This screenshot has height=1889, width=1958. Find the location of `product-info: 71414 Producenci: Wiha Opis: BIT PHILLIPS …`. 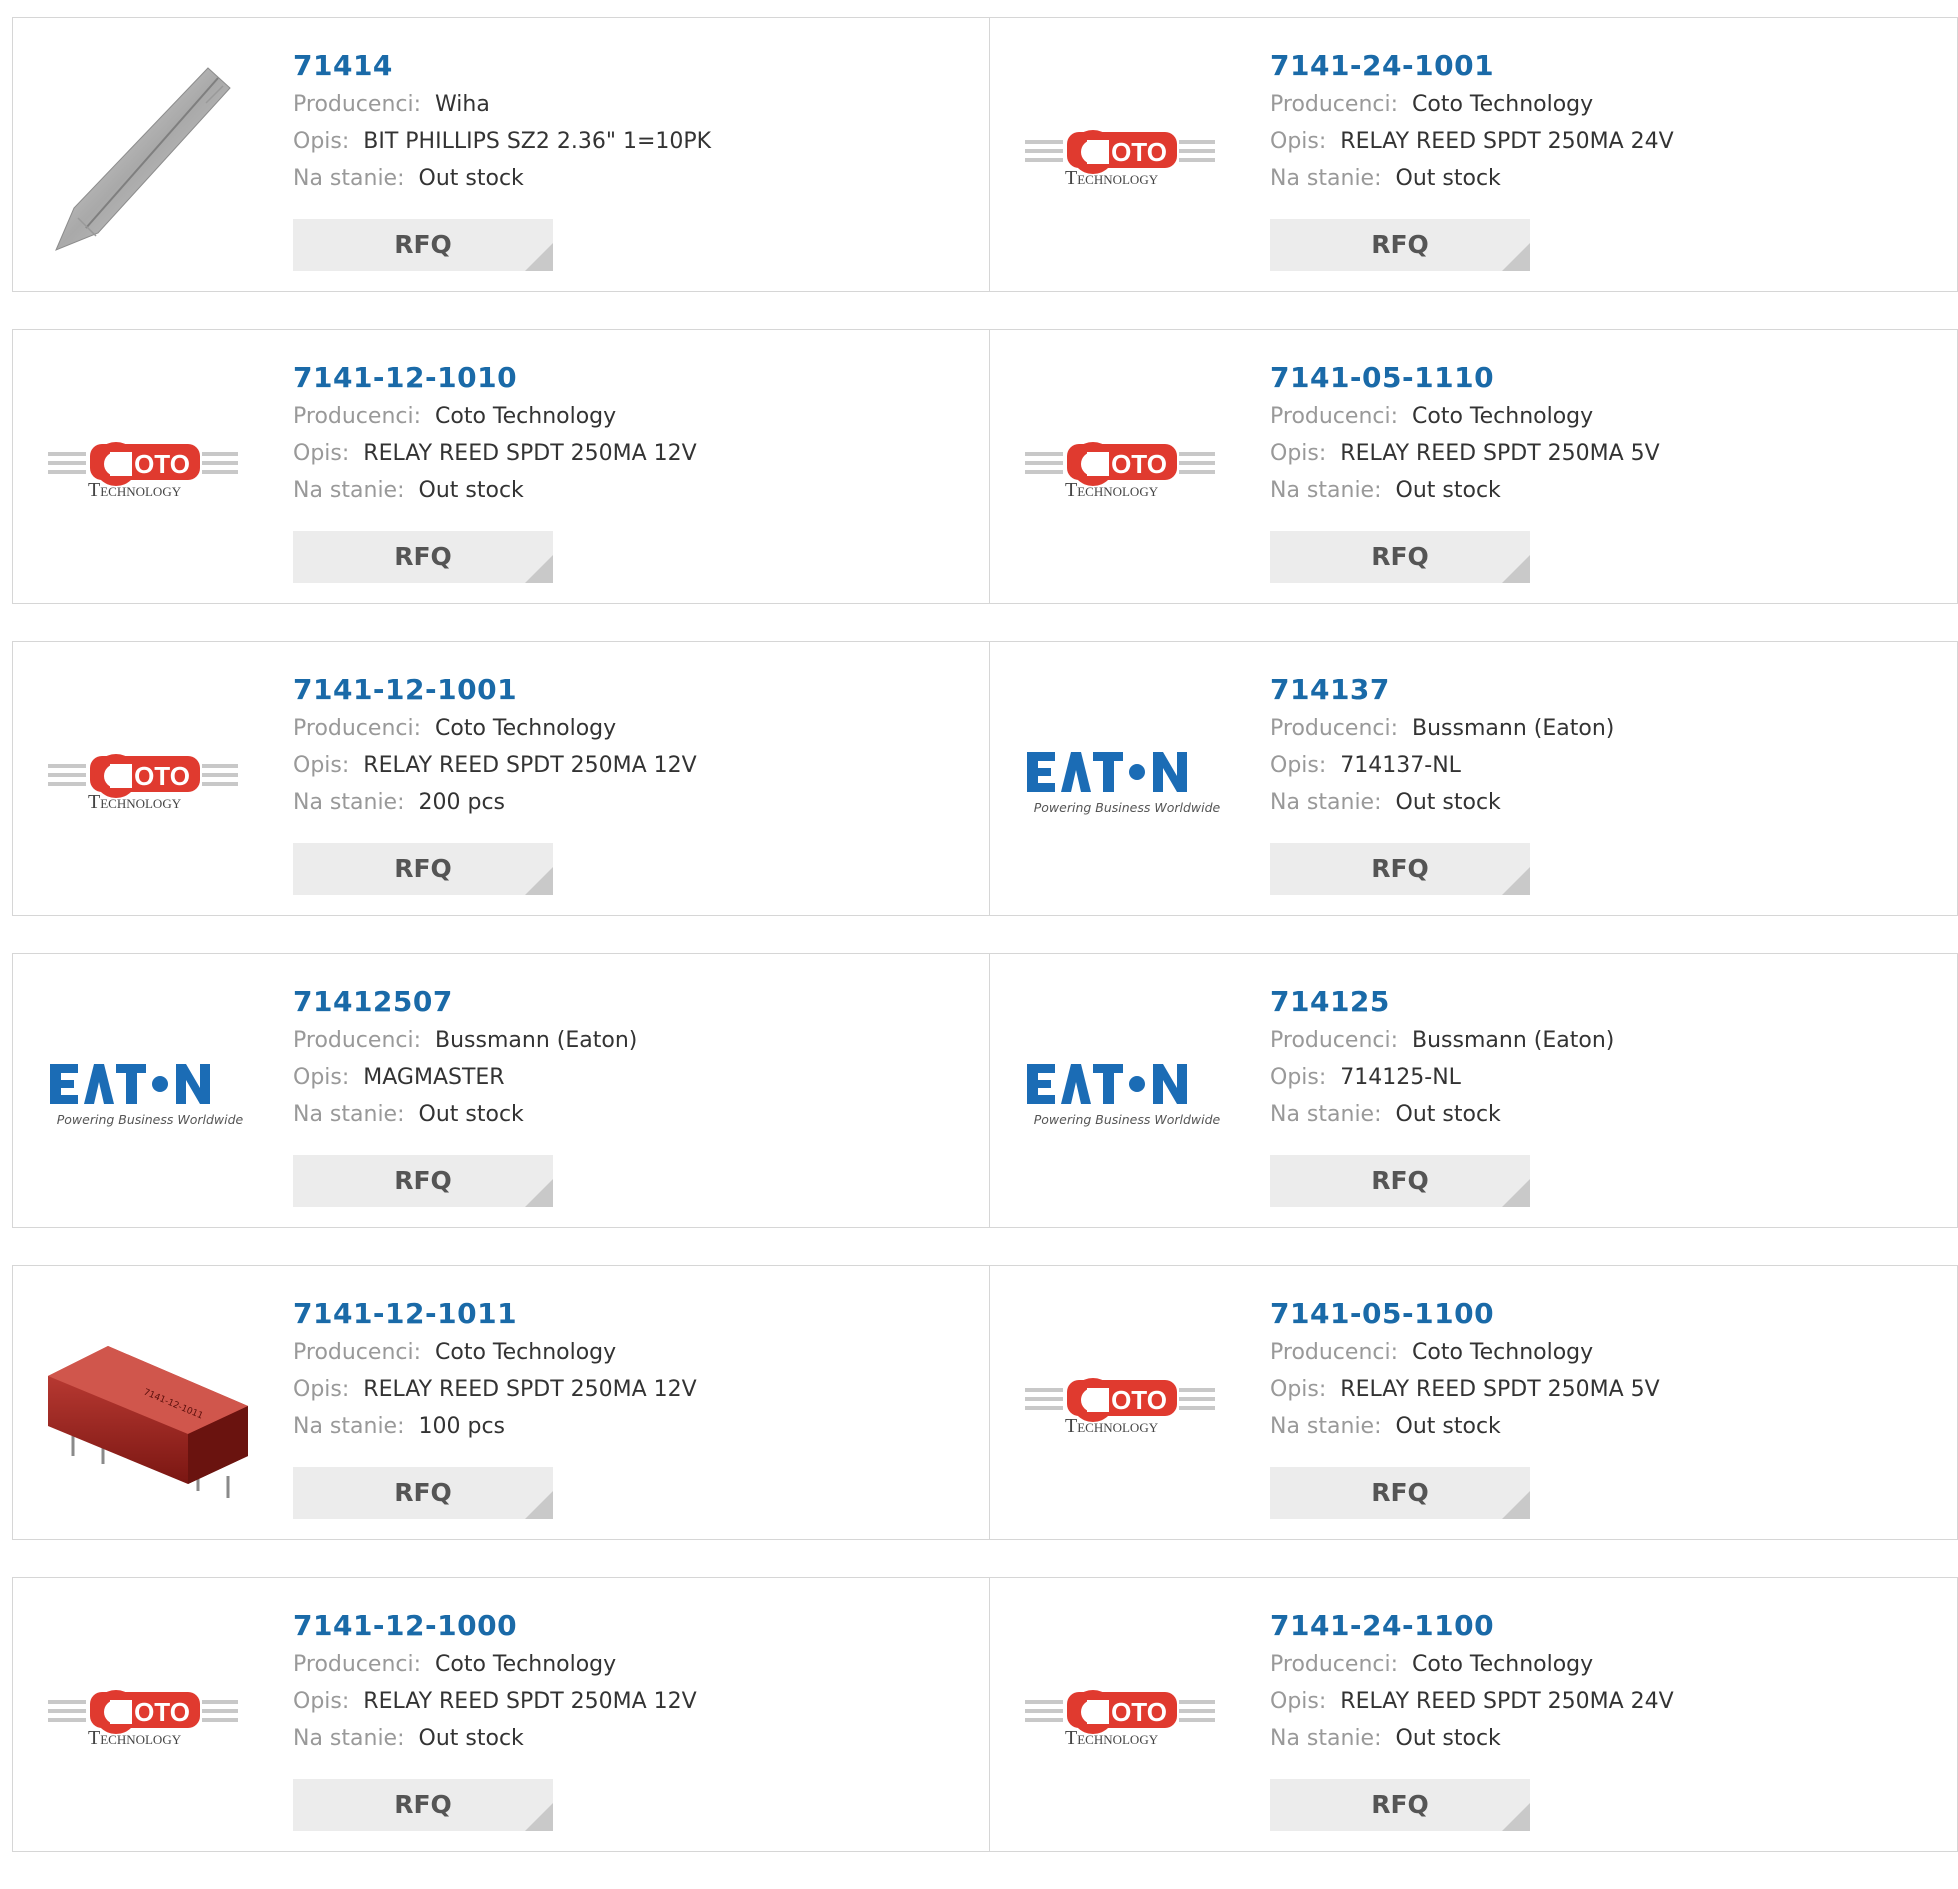

product-info: 71414 Producenci: Wiha Opis: BIT PHILLIPS … is located at coordinates (631, 121).